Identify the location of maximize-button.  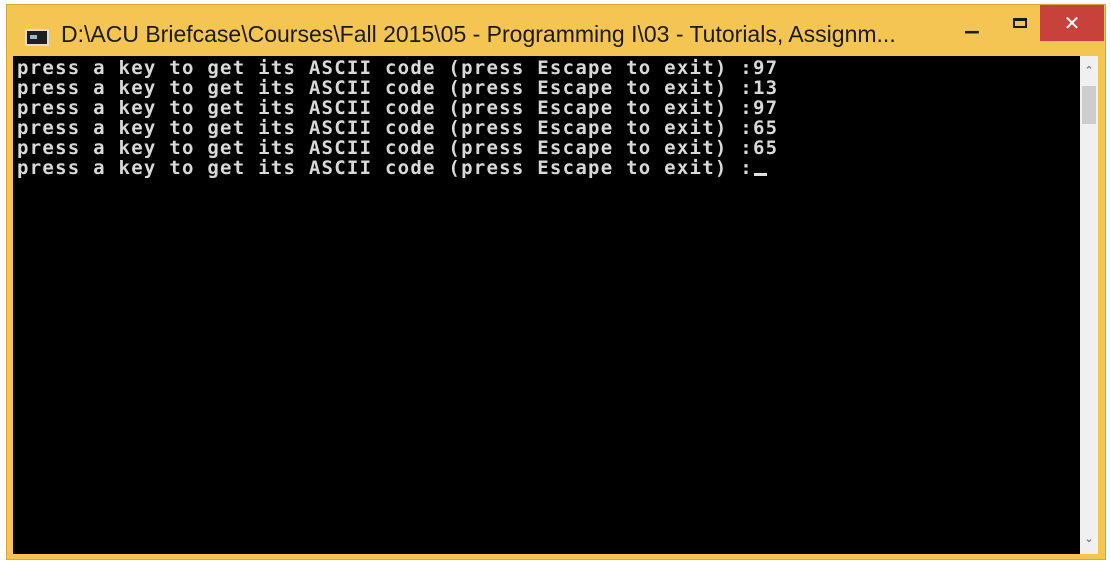
(1020, 22).